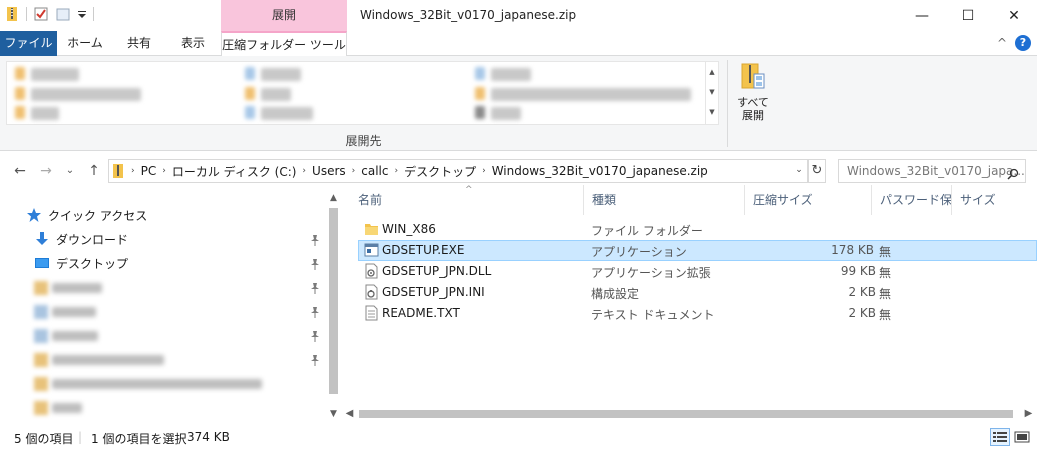  I want to click on file-row: GDSETUP_JPN.DLL アプリケーション拡張 99 KB 無, so click(697, 271).